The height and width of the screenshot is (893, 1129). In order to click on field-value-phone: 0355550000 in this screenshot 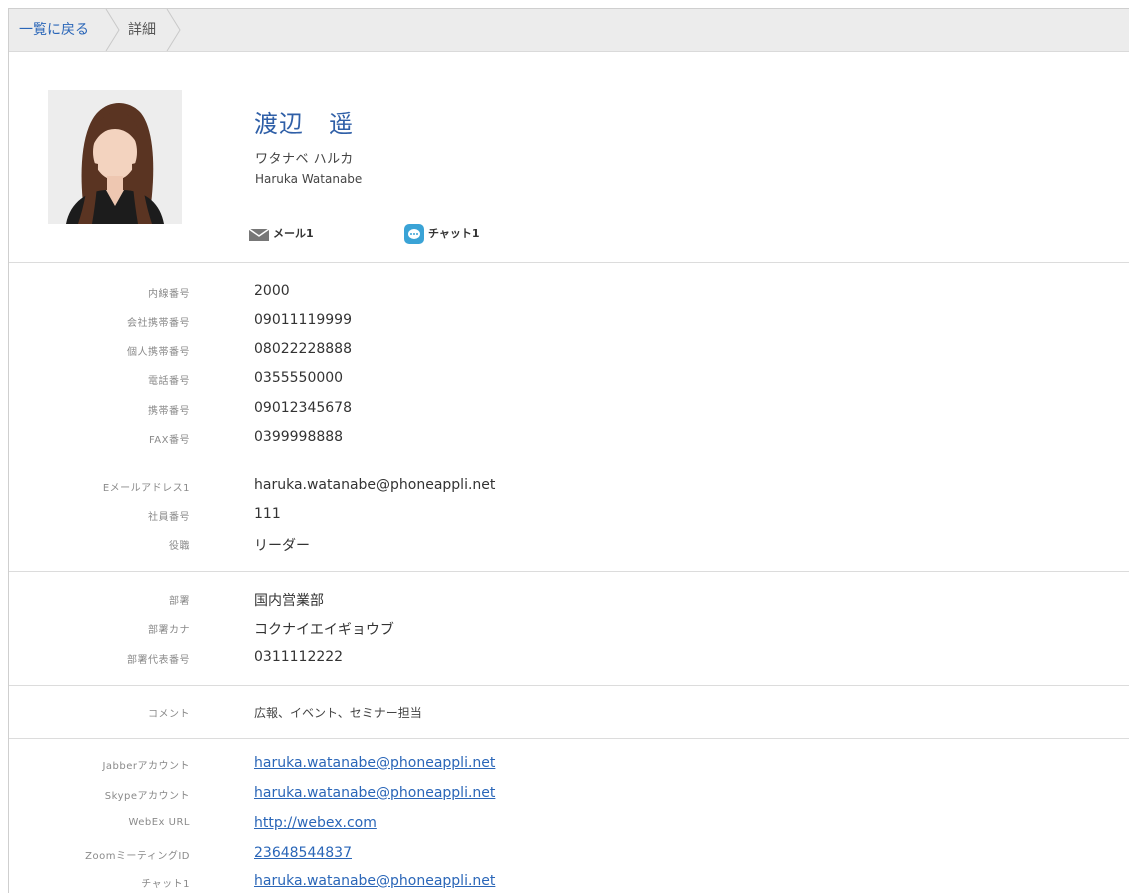, I will do `click(299, 378)`.